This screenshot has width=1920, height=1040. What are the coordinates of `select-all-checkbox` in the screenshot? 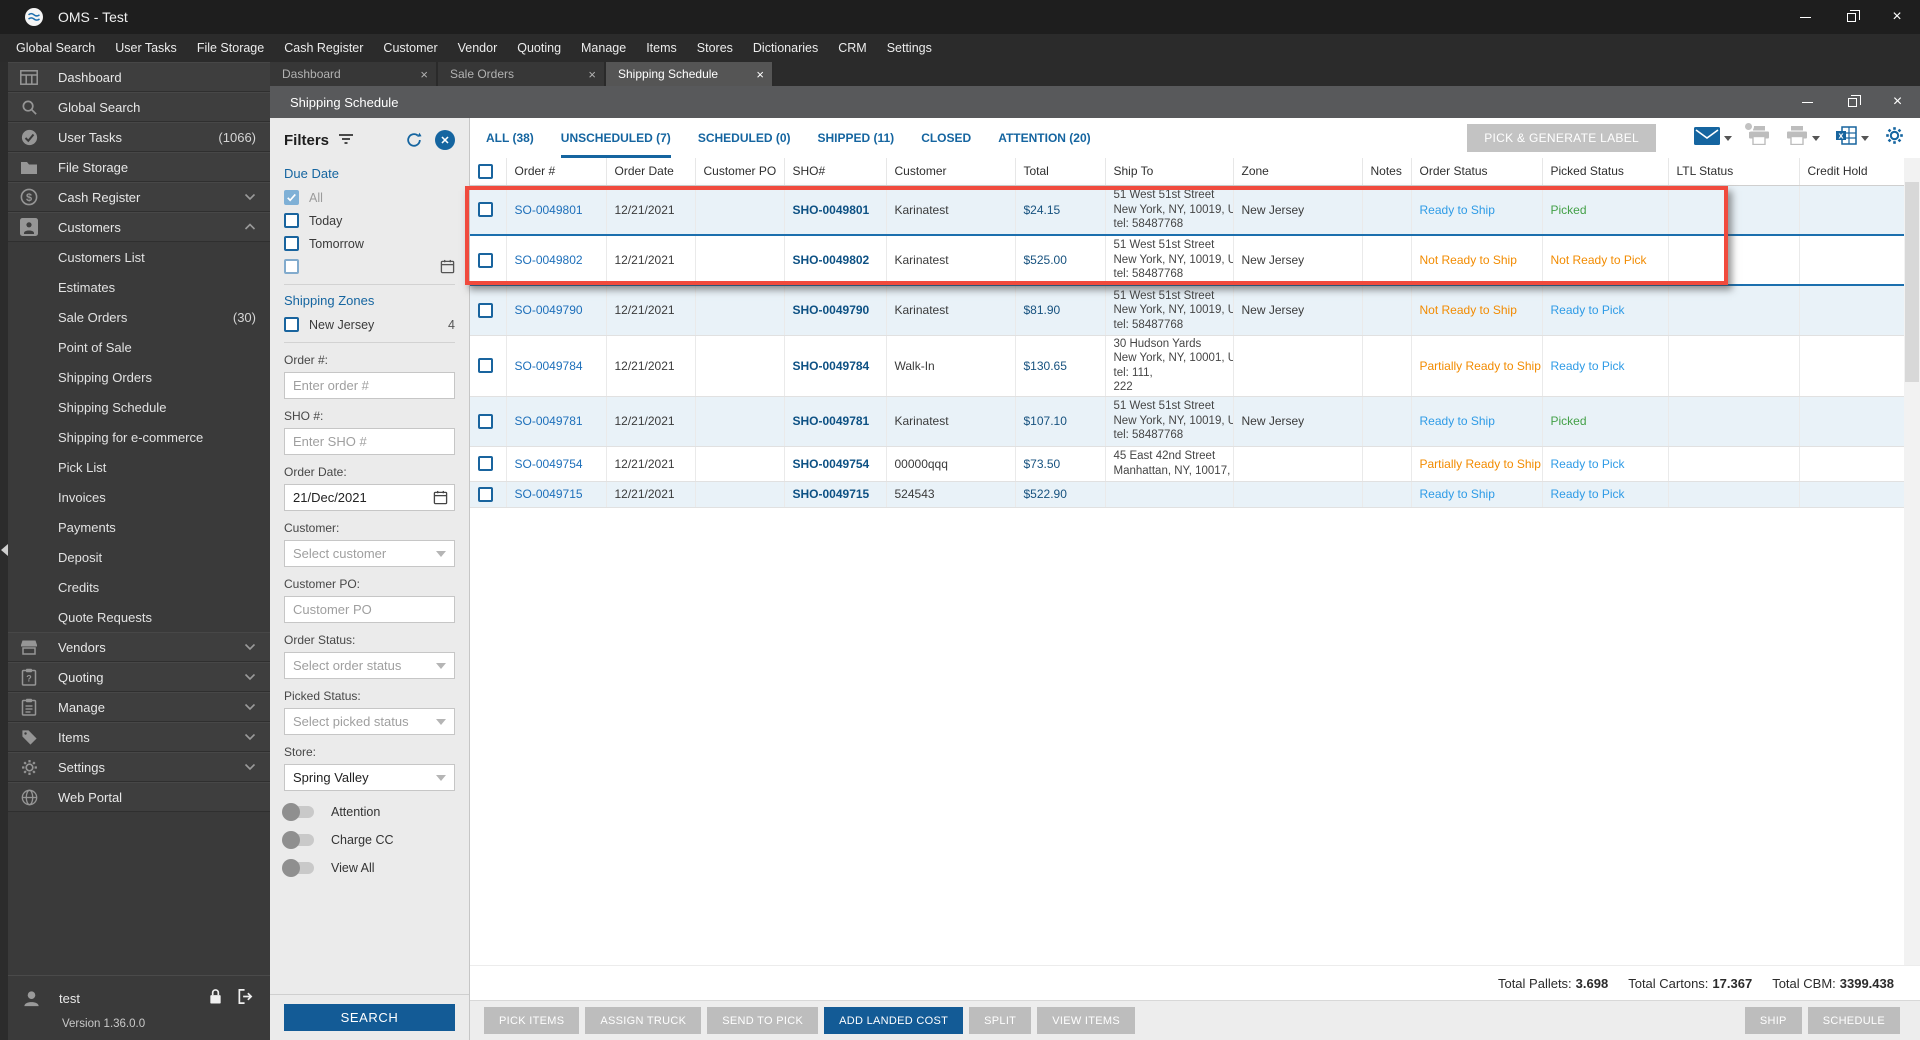 It's located at (485, 171).